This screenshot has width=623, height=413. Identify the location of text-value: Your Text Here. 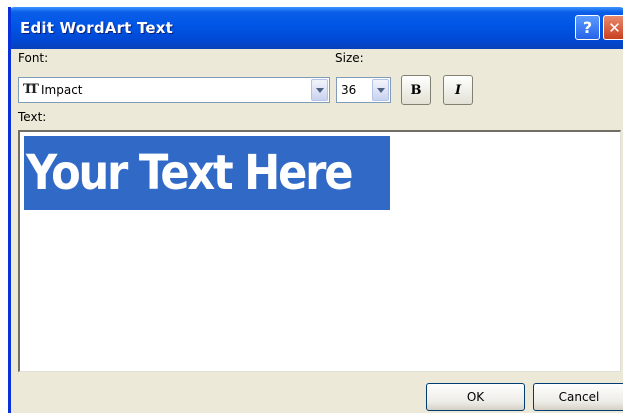
(189, 173).